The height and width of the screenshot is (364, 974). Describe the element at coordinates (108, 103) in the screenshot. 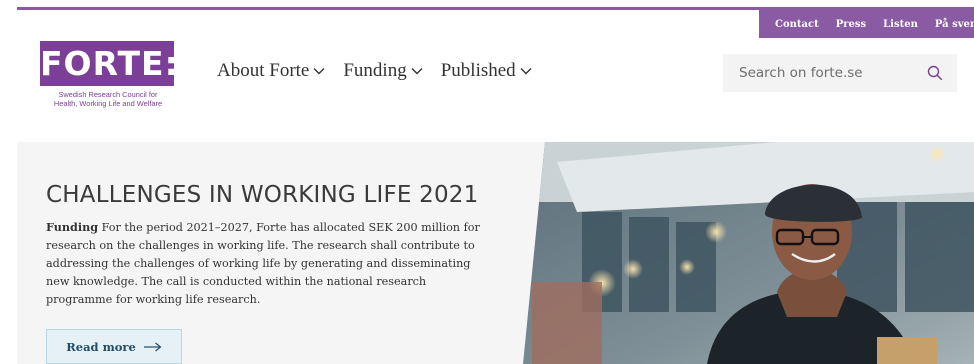

I see `logo-subtitle-line2: Health, Working Life and Welfare` at that location.